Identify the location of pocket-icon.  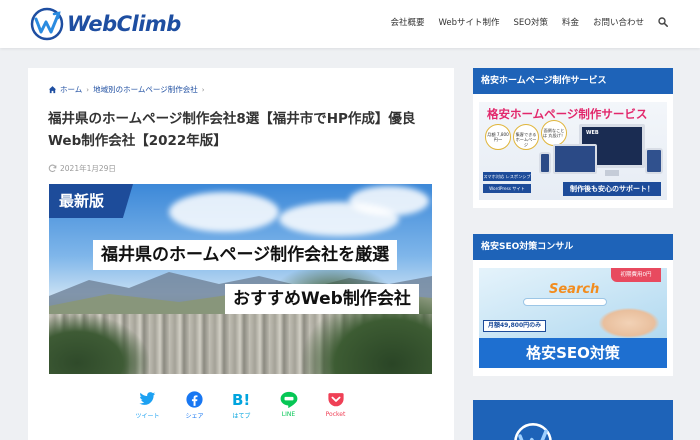
(335, 399).